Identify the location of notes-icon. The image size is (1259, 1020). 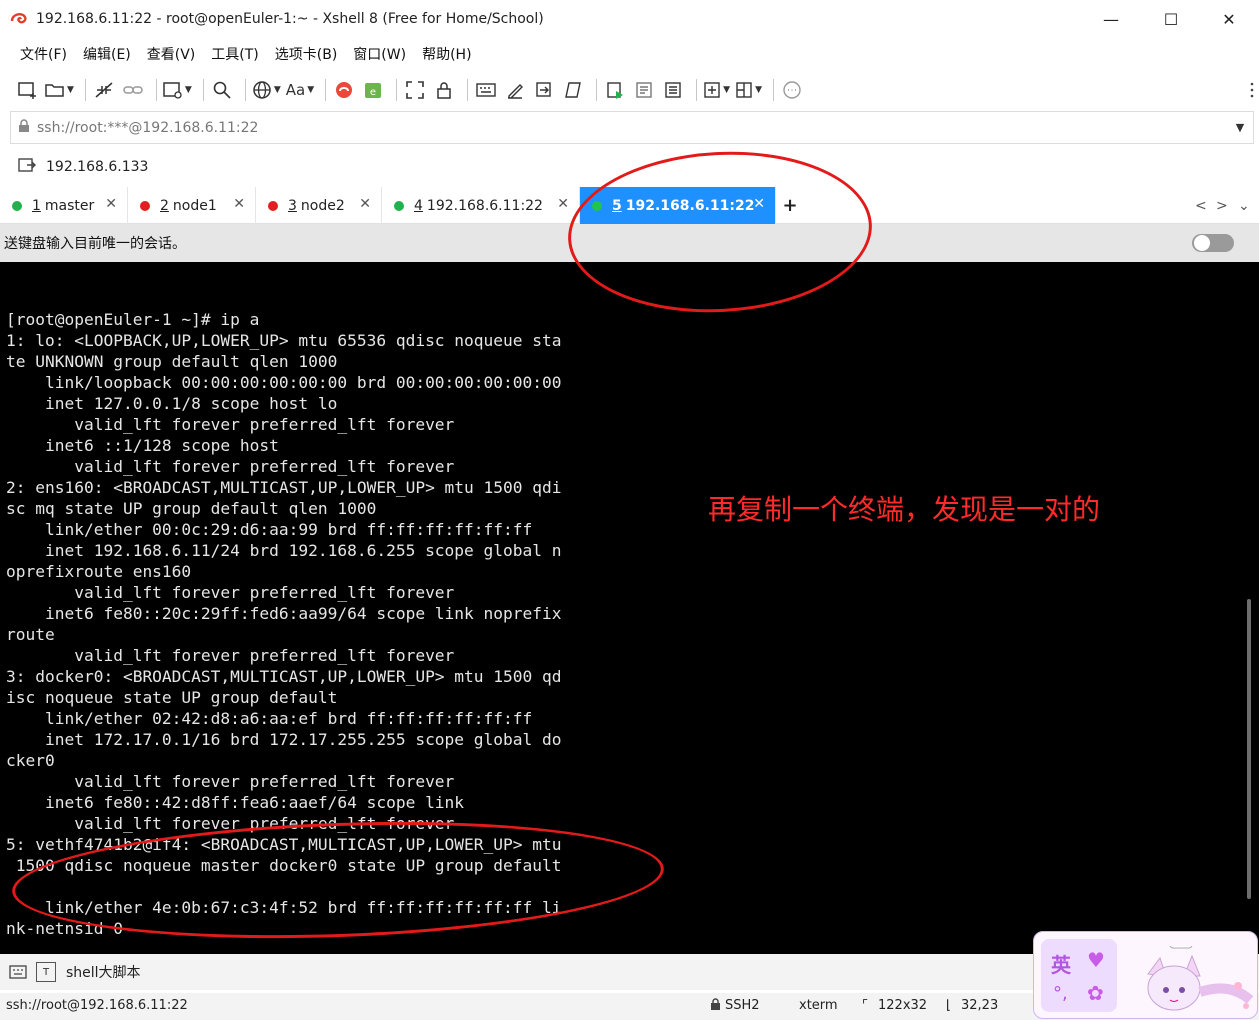
(673, 90).